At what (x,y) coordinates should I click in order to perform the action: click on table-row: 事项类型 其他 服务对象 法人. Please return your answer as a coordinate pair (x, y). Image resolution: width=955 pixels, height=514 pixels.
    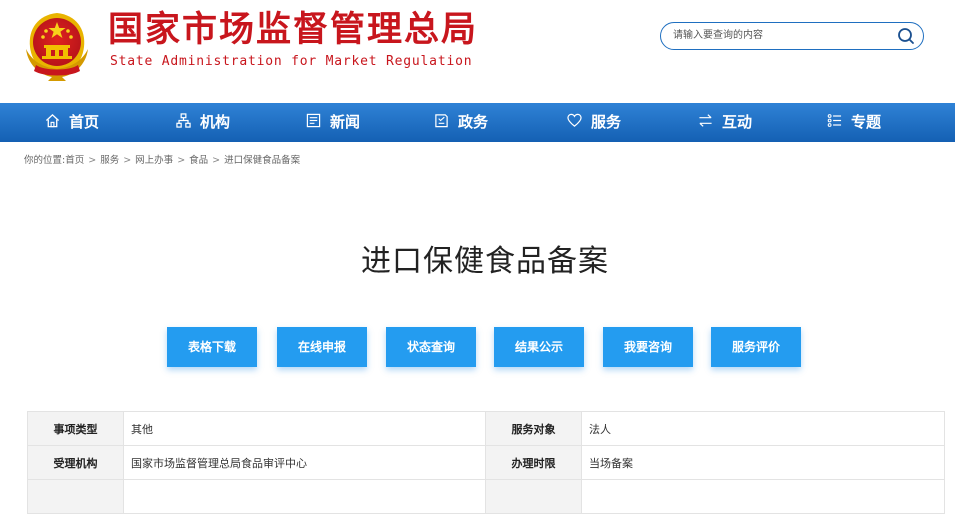
    Looking at the image, I should click on (486, 428).